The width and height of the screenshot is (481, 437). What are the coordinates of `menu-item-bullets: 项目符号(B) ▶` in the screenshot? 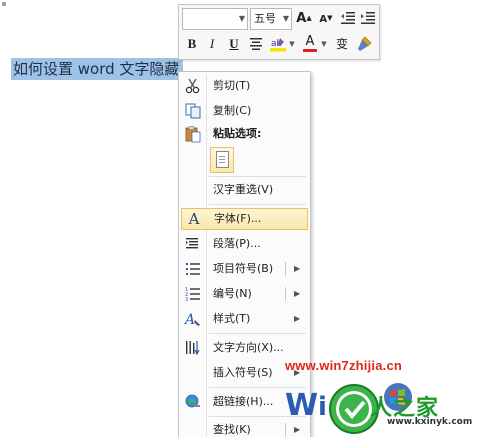 It's located at (244, 269).